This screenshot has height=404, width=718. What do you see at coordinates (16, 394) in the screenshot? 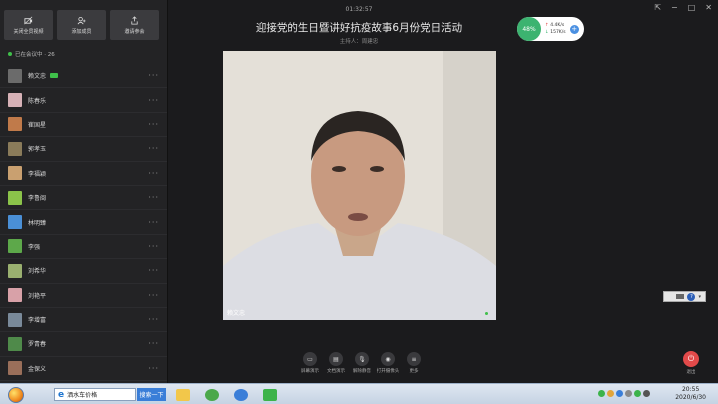
I see `start-button` at bounding box center [16, 394].